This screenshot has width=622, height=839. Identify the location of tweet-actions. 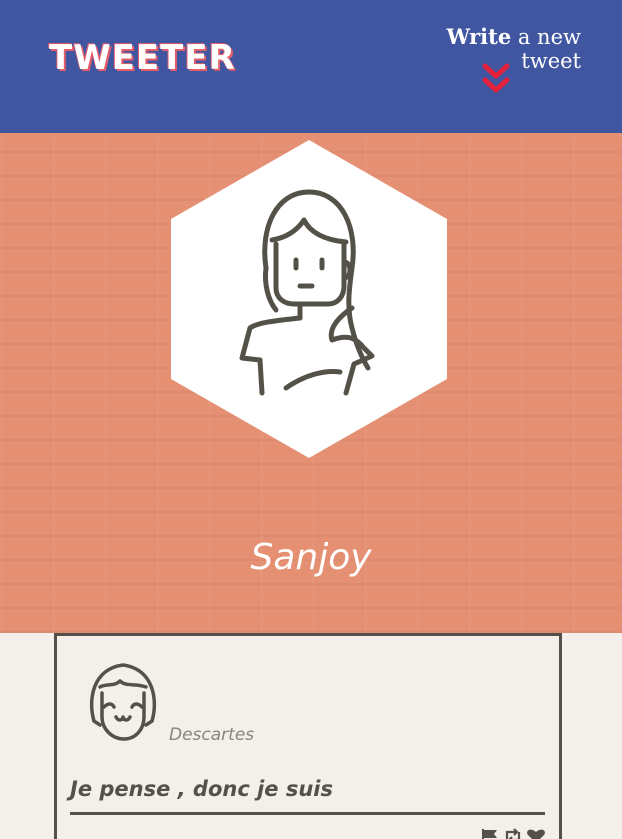
(513, 833).